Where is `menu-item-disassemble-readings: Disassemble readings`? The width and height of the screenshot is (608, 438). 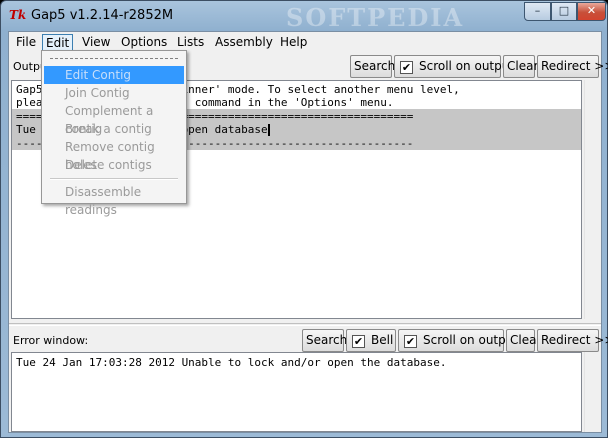
menu-item-disassemble-readings: Disassemble readings is located at coordinates (114, 200).